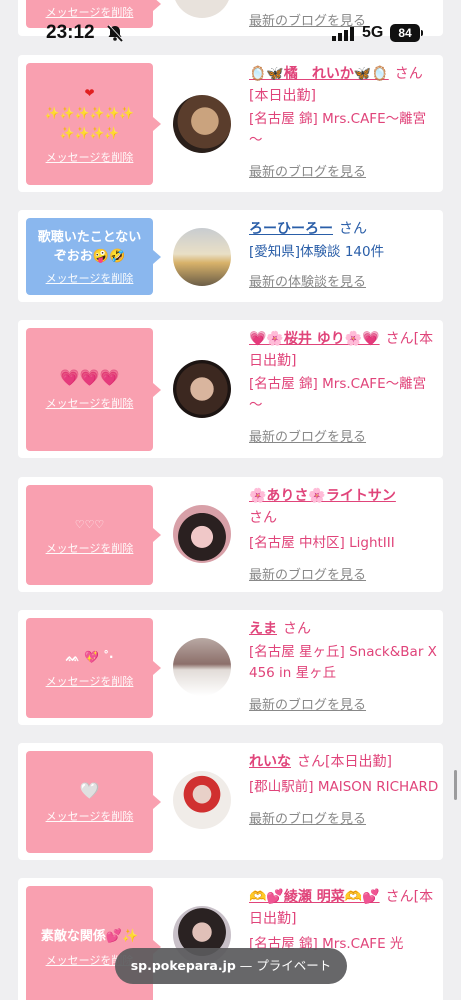 This screenshot has height=1000, width=461. What do you see at coordinates (93, 389) in the screenshot?
I see `message-bubble: 💗💗💗 メッセージを削除` at bounding box center [93, 389].